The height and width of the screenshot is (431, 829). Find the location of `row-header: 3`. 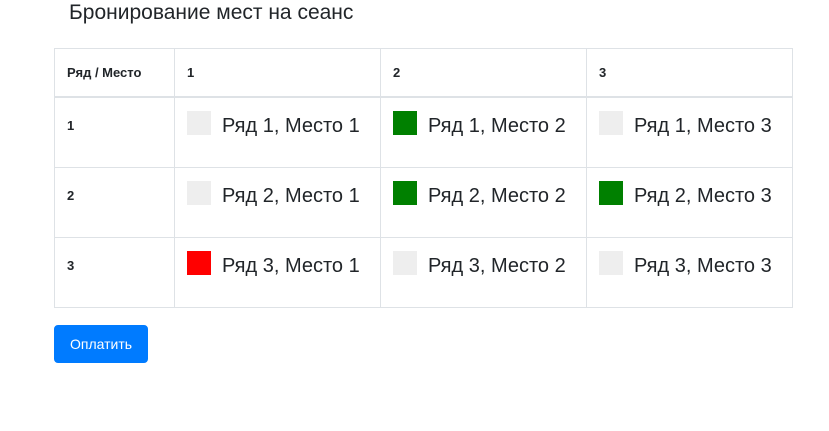

row-header: 3 is located at coordinates (114, 272).